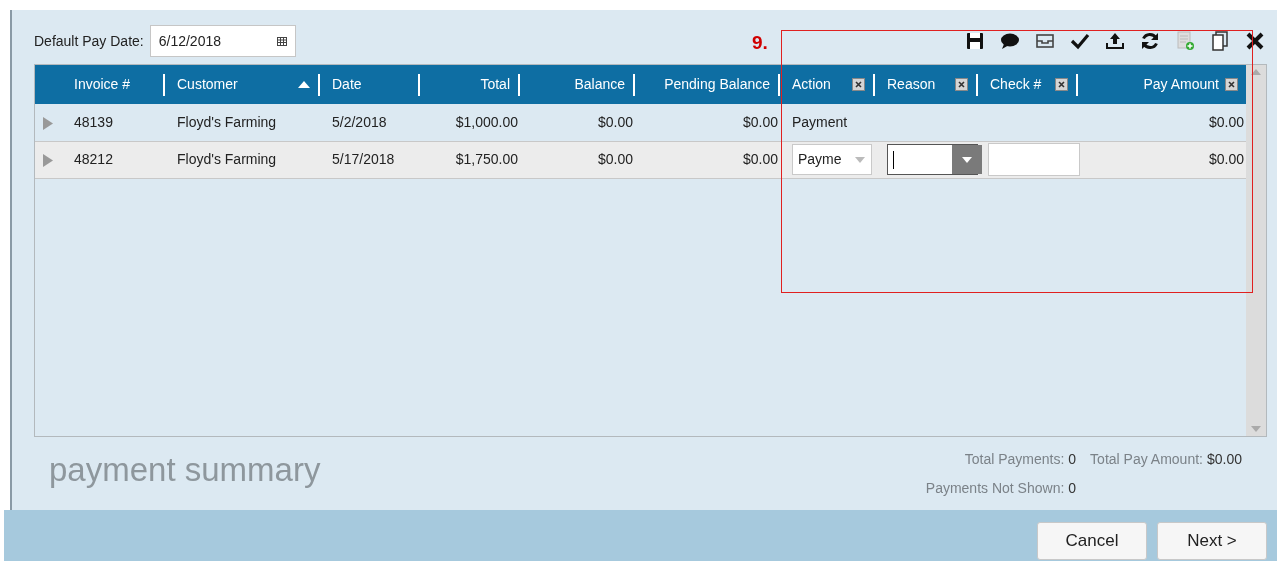 The image size is (1277, 561). What do you see at coordinates (1150, 41) in the screenshot?
I see `refresh-icon` at bounding box center [1150, 41].